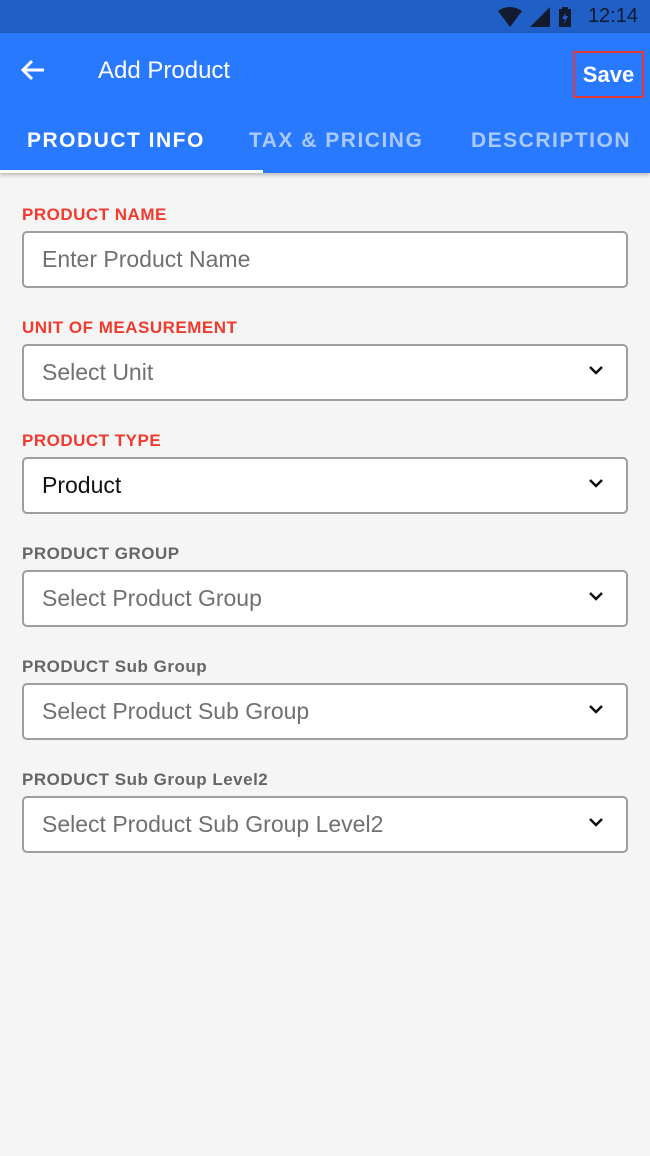 Image resolution: width=650 pixels, height=1156 pixels. I want to click on product-name-input-box, so click(325, 259).